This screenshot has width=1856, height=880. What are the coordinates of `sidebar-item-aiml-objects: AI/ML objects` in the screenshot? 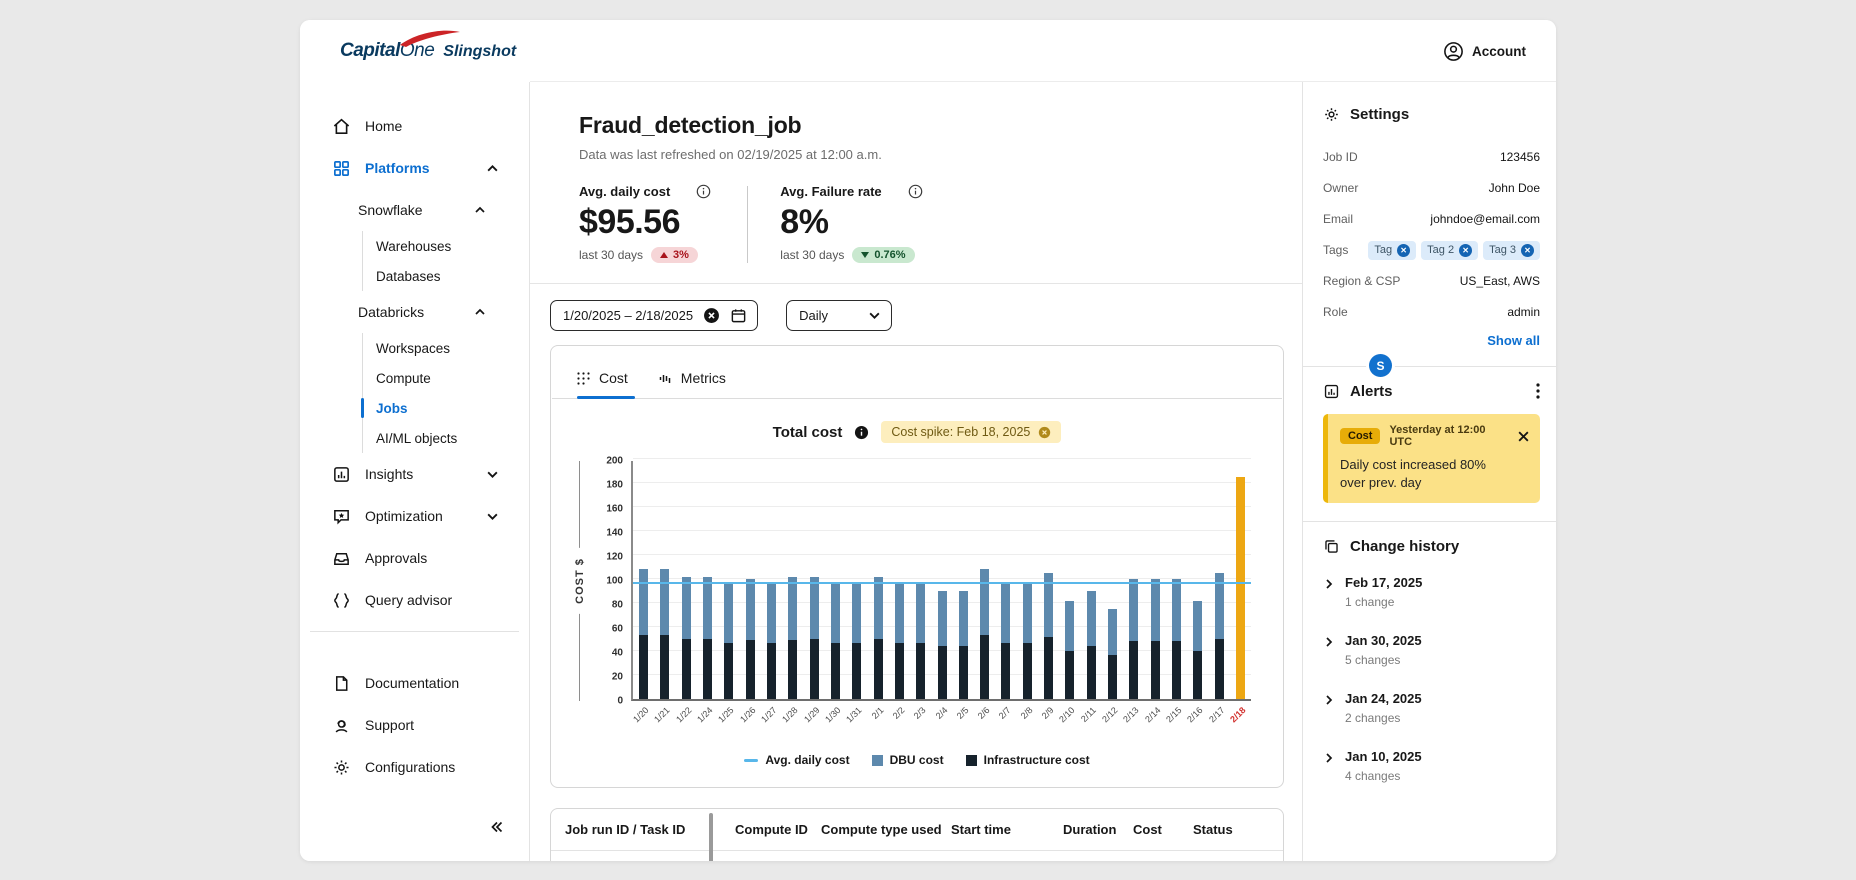 It's located at (446, 438).